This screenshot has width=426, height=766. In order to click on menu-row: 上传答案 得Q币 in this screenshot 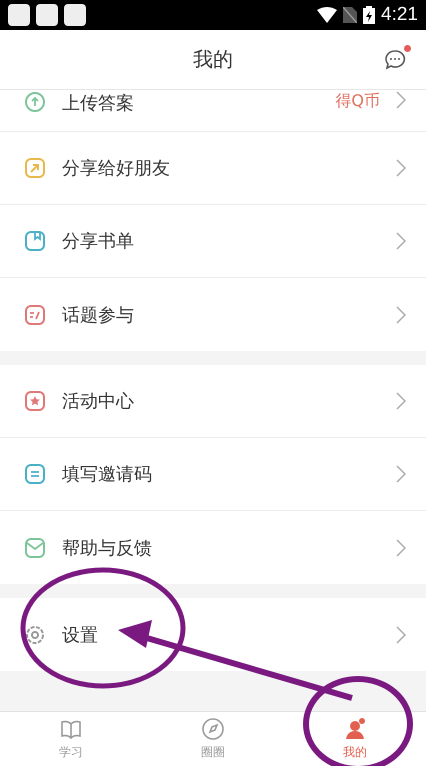, I will do `click(213, 111)`.